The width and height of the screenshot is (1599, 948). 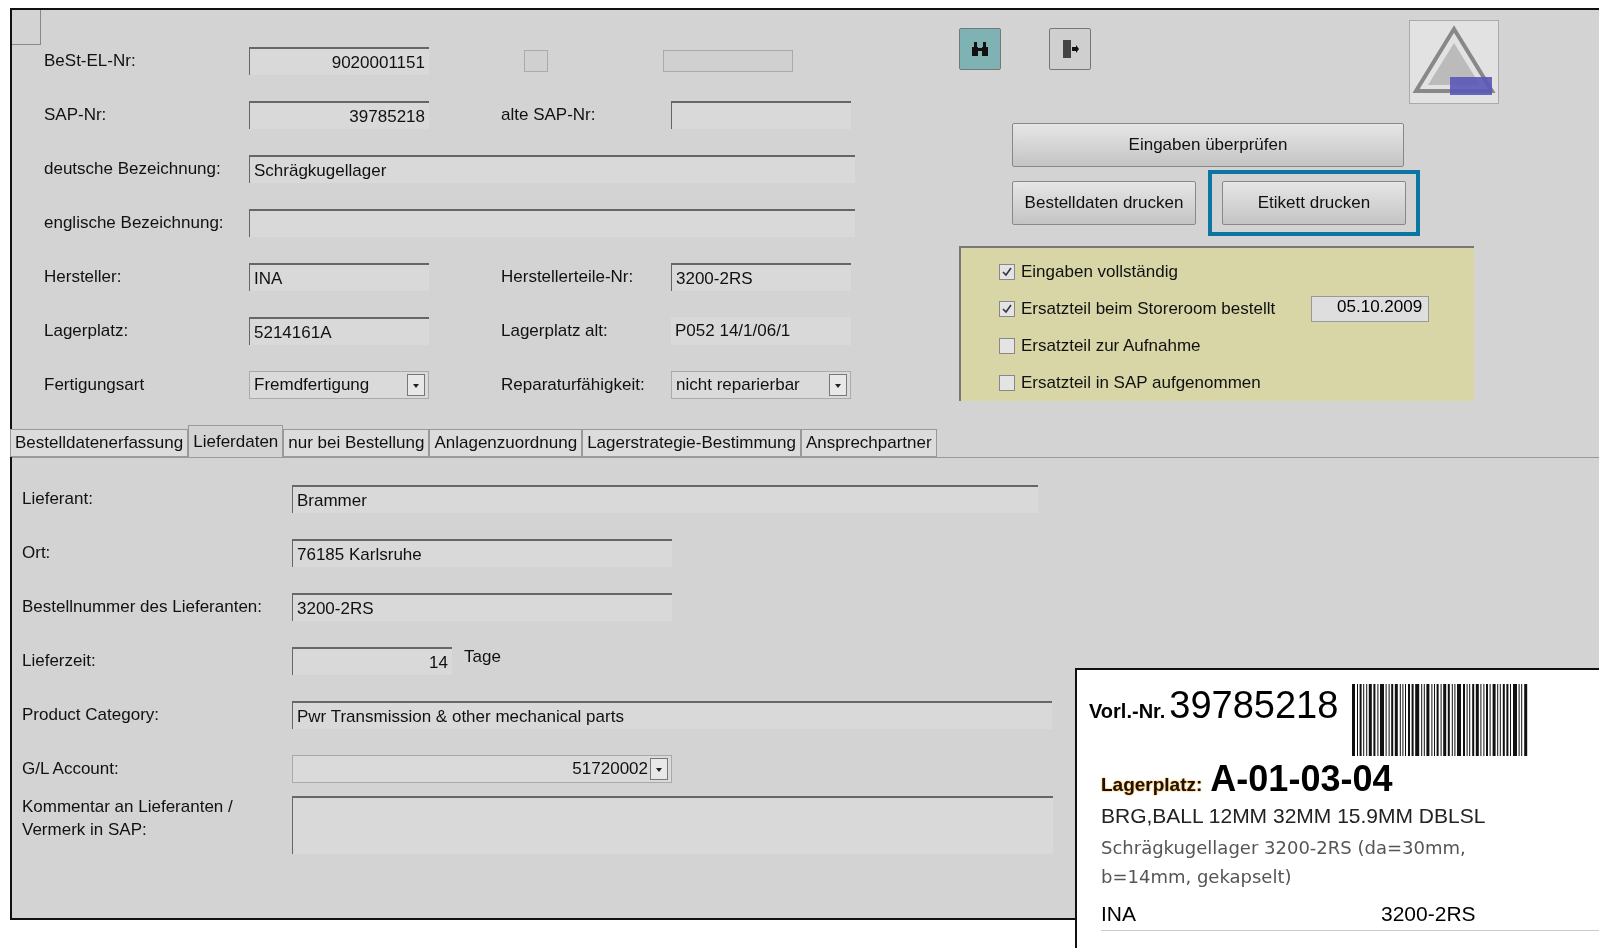 I want to click on english-description: BRG,BALL 12MM 32MM 15.9MM DBLSL, so click(x=1294, y=816).